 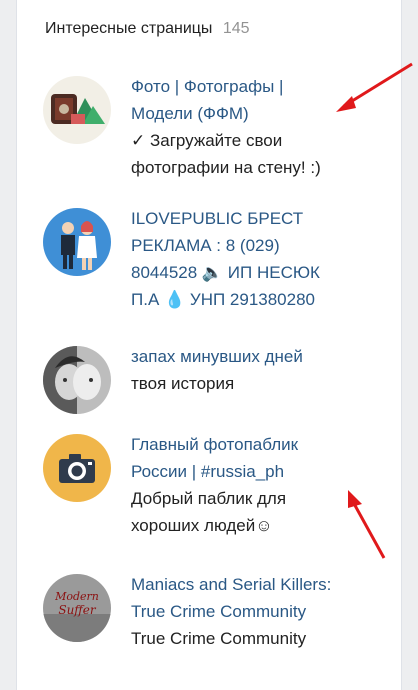 I want to click on widget-header: Интересные страницы 145, so click(x=147, y=29).